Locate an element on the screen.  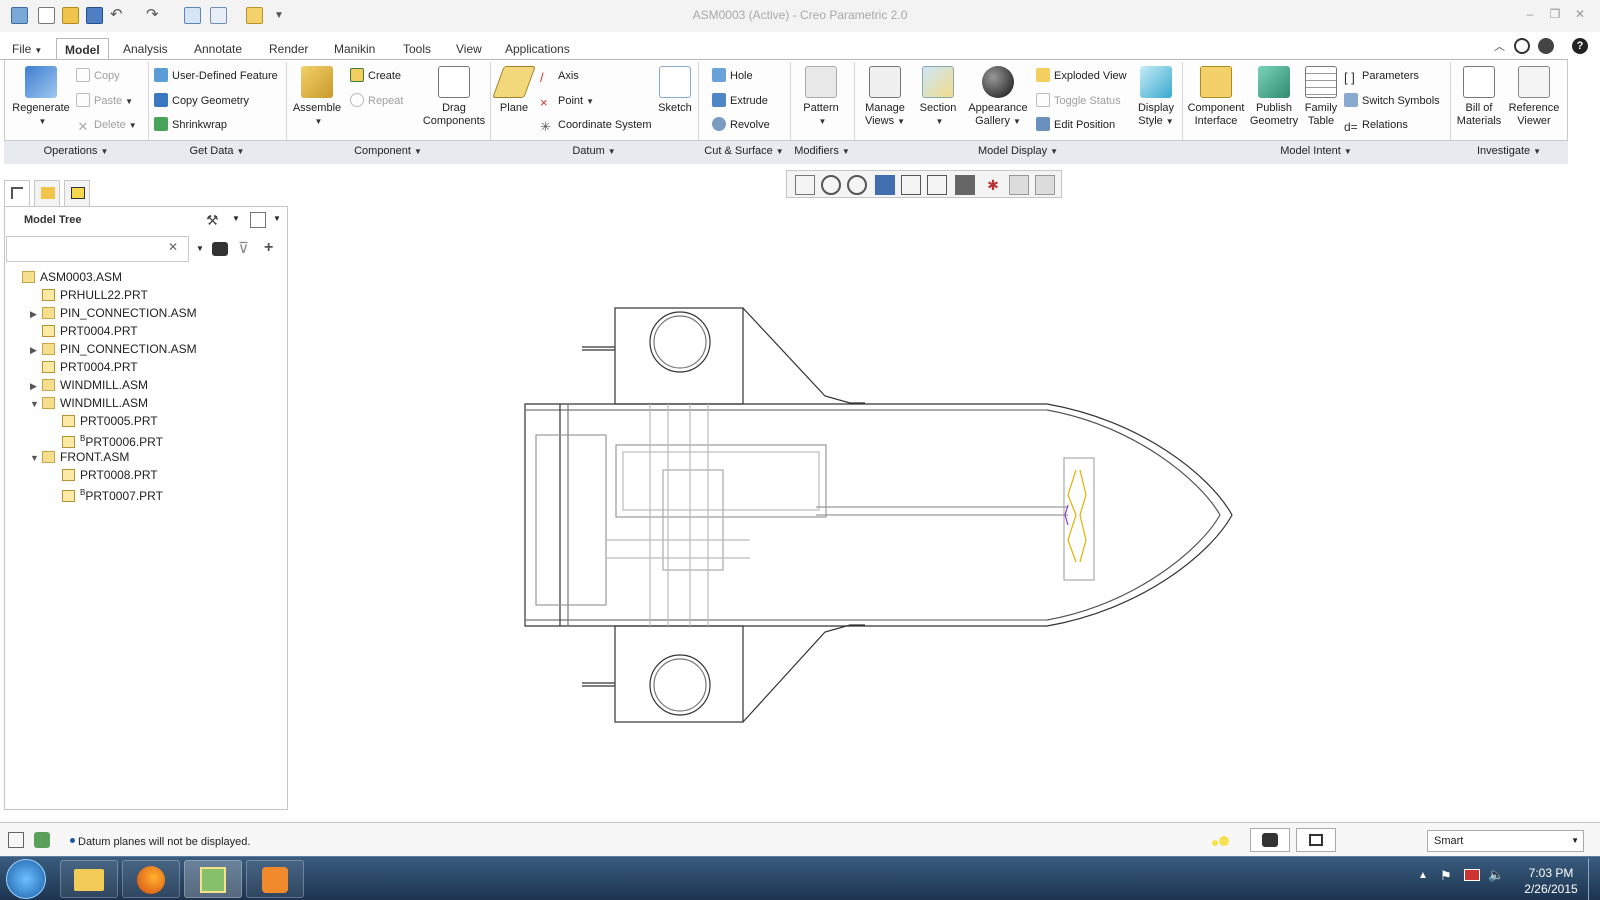
app-icon is located at coordinates (19, 15).